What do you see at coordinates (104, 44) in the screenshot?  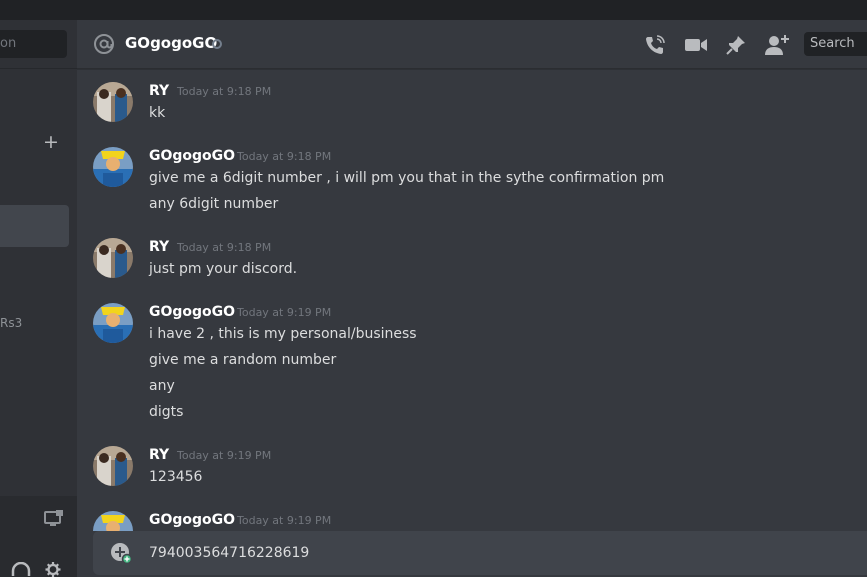 I see `at-sign-icon` at bounding box center [104, 44].